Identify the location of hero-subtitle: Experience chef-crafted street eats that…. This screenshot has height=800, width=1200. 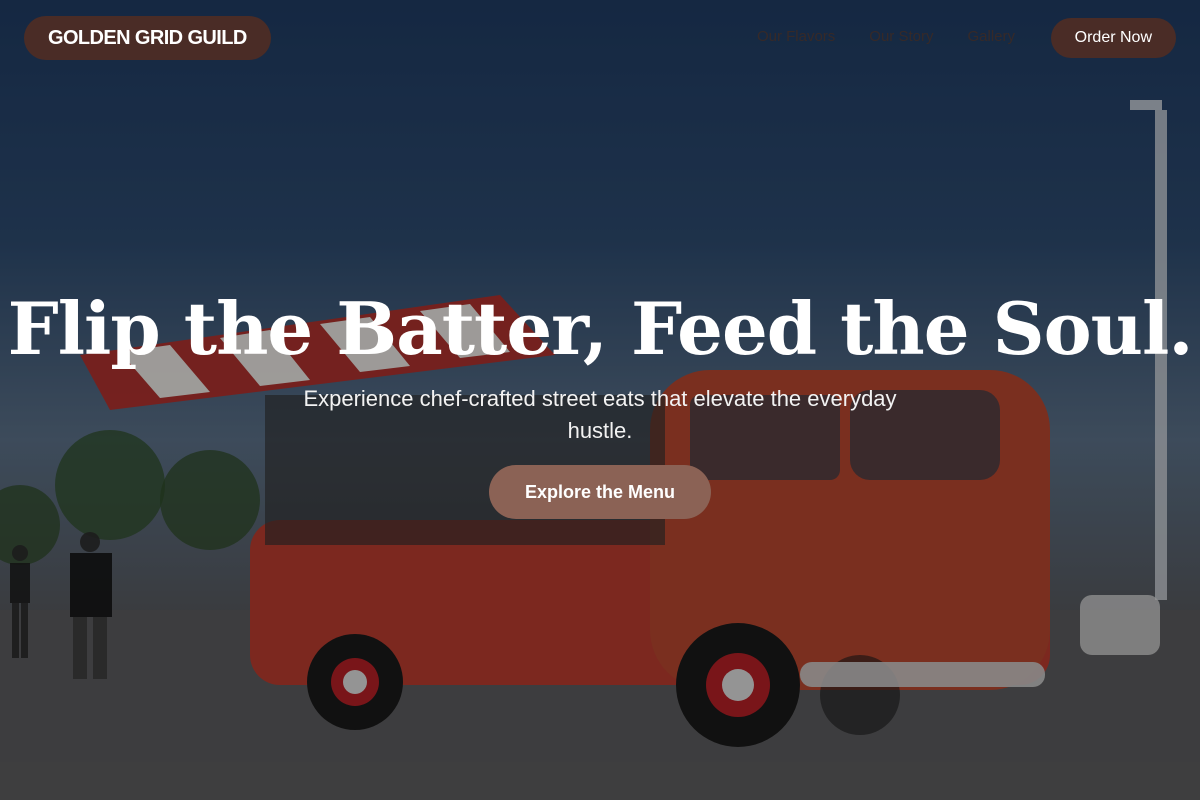
(600, 414).